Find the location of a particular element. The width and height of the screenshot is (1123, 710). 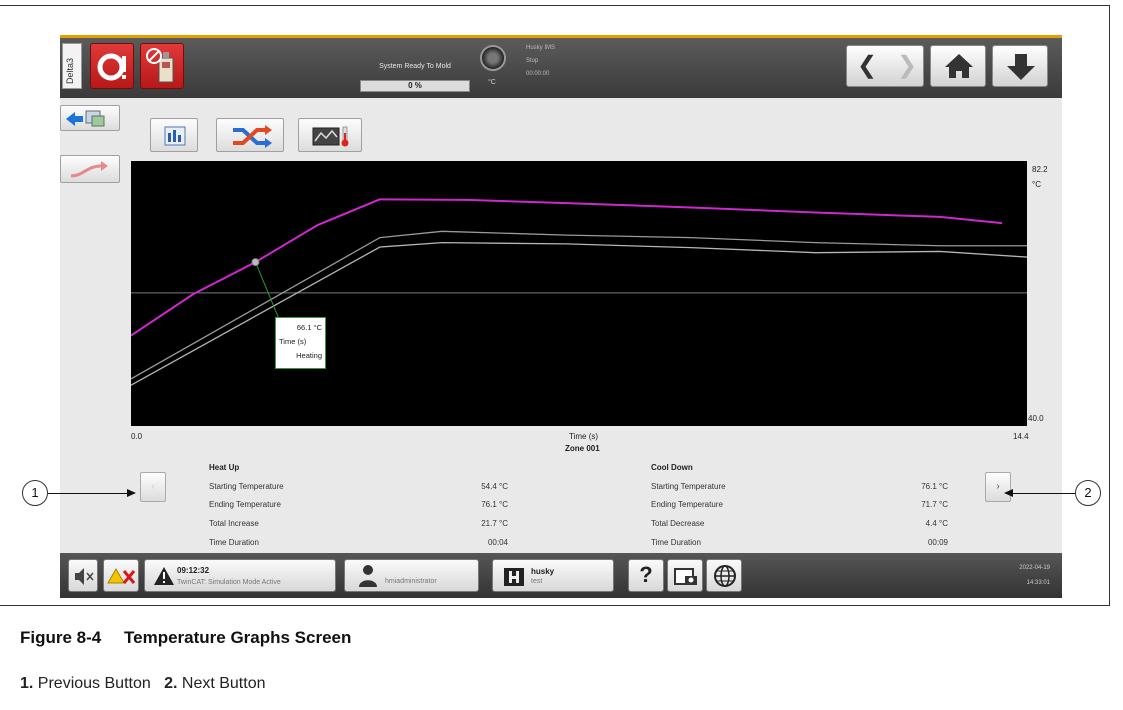

husky-status-info: Husky IMS Stop 00:00:00 is located at coordinates (540, 61).